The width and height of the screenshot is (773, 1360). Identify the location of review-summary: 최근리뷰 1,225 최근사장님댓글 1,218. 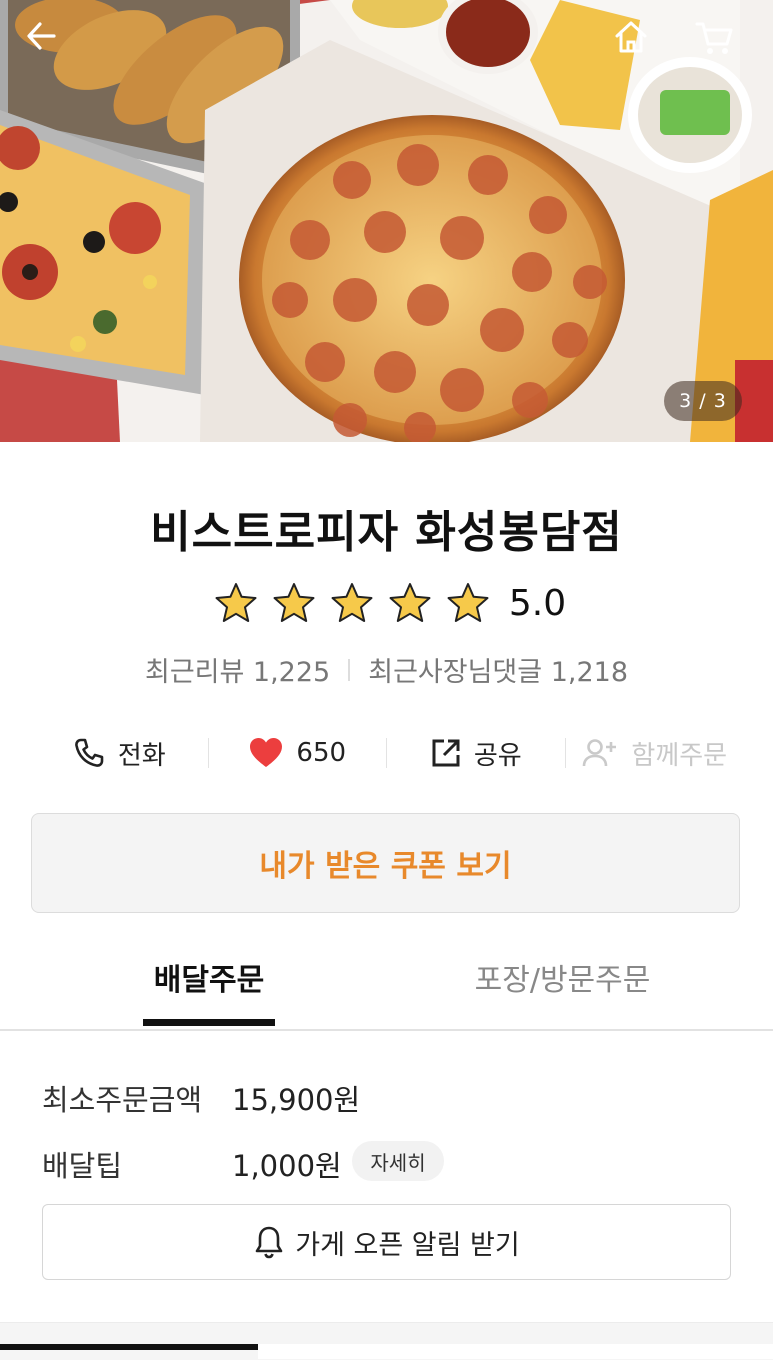
(386, 669).